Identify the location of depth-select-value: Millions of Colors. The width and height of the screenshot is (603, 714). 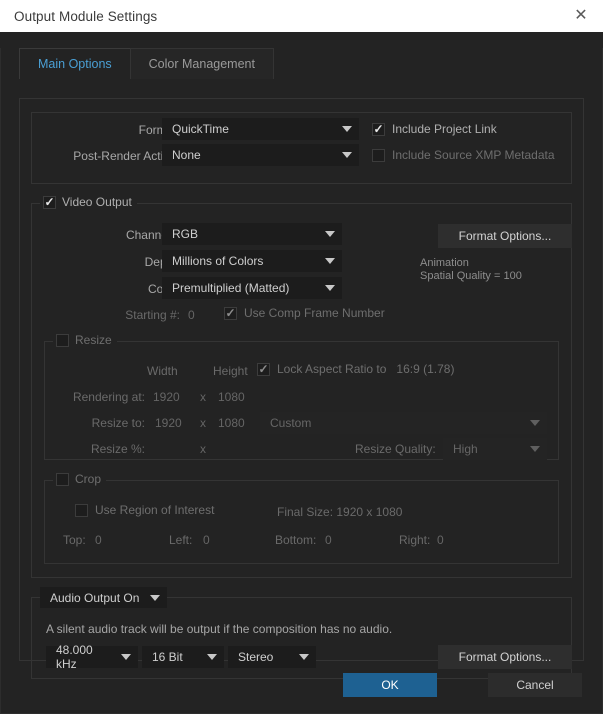
(218, 261).